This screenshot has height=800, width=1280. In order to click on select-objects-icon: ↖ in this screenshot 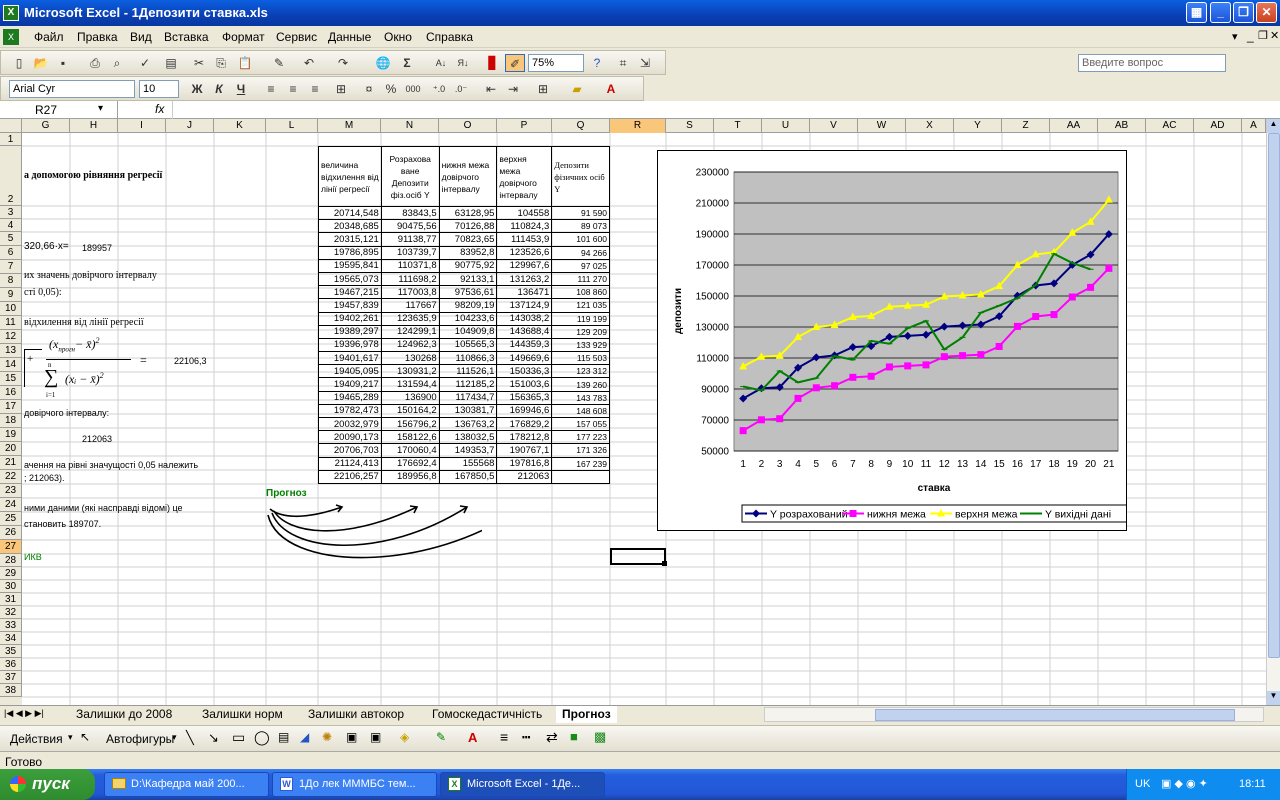, I will do `click(85, 737)`.